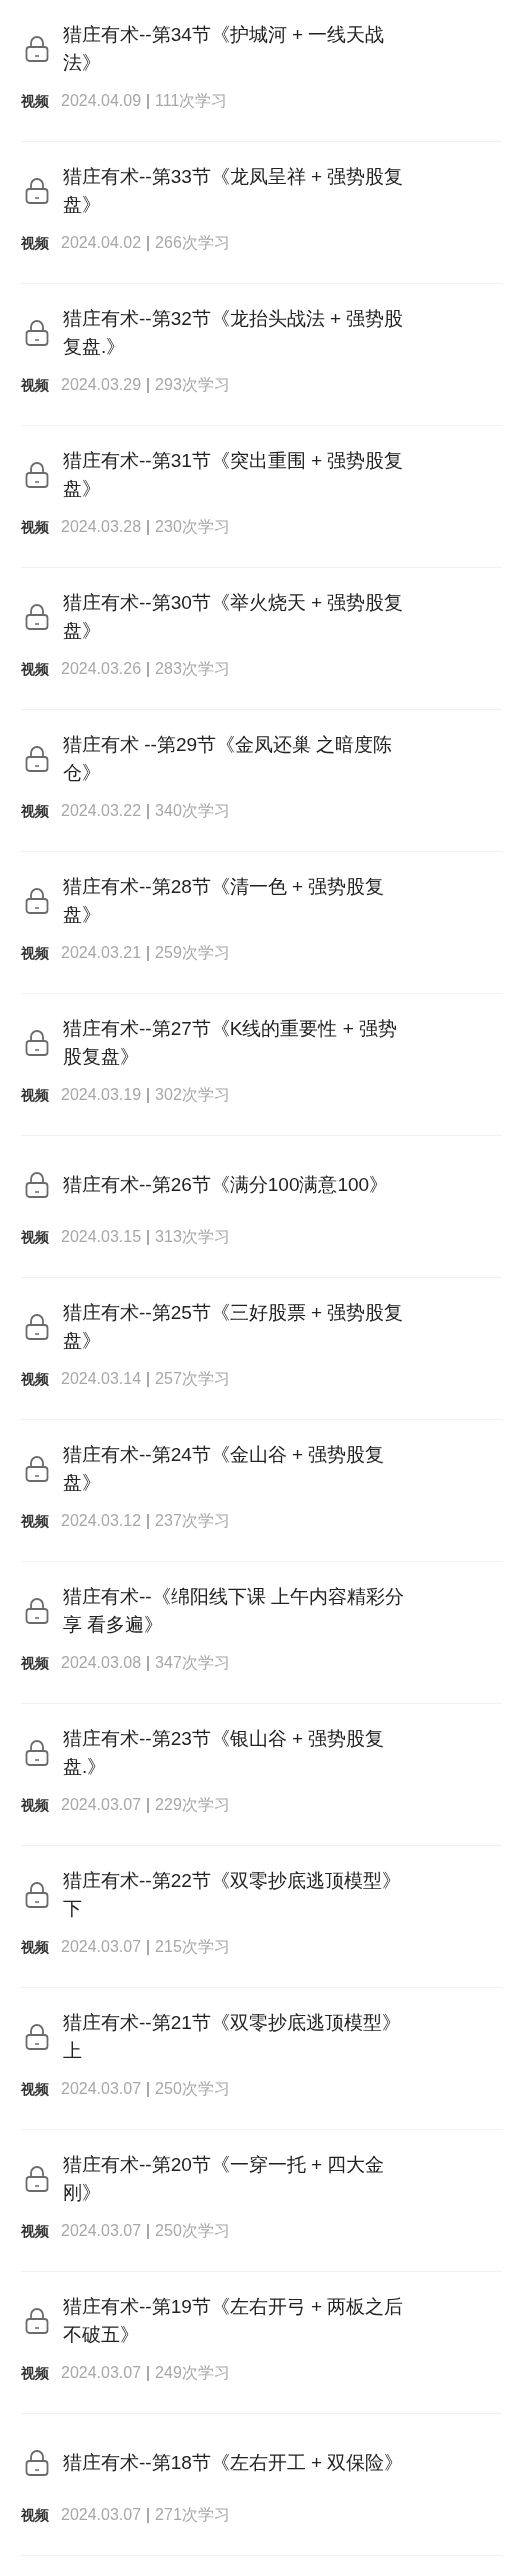 This screenshot has height=2560, width=523. I want to click on lesson-date: 2024.03.26, so click(101, 669).